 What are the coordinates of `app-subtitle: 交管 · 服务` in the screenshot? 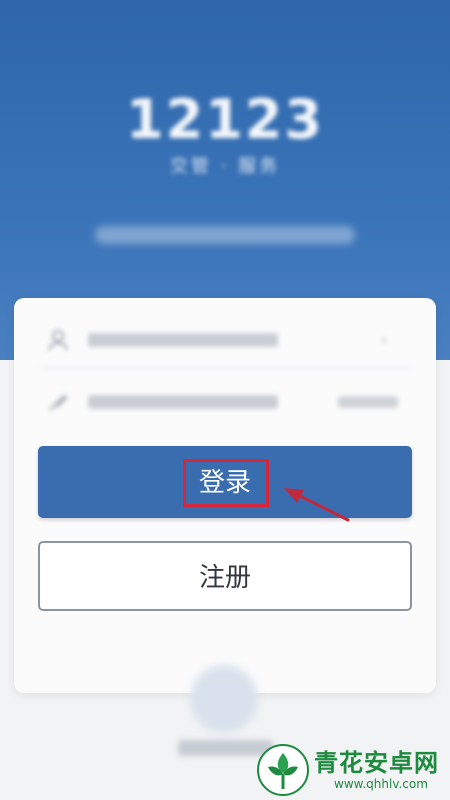 It's located at (225, 166).